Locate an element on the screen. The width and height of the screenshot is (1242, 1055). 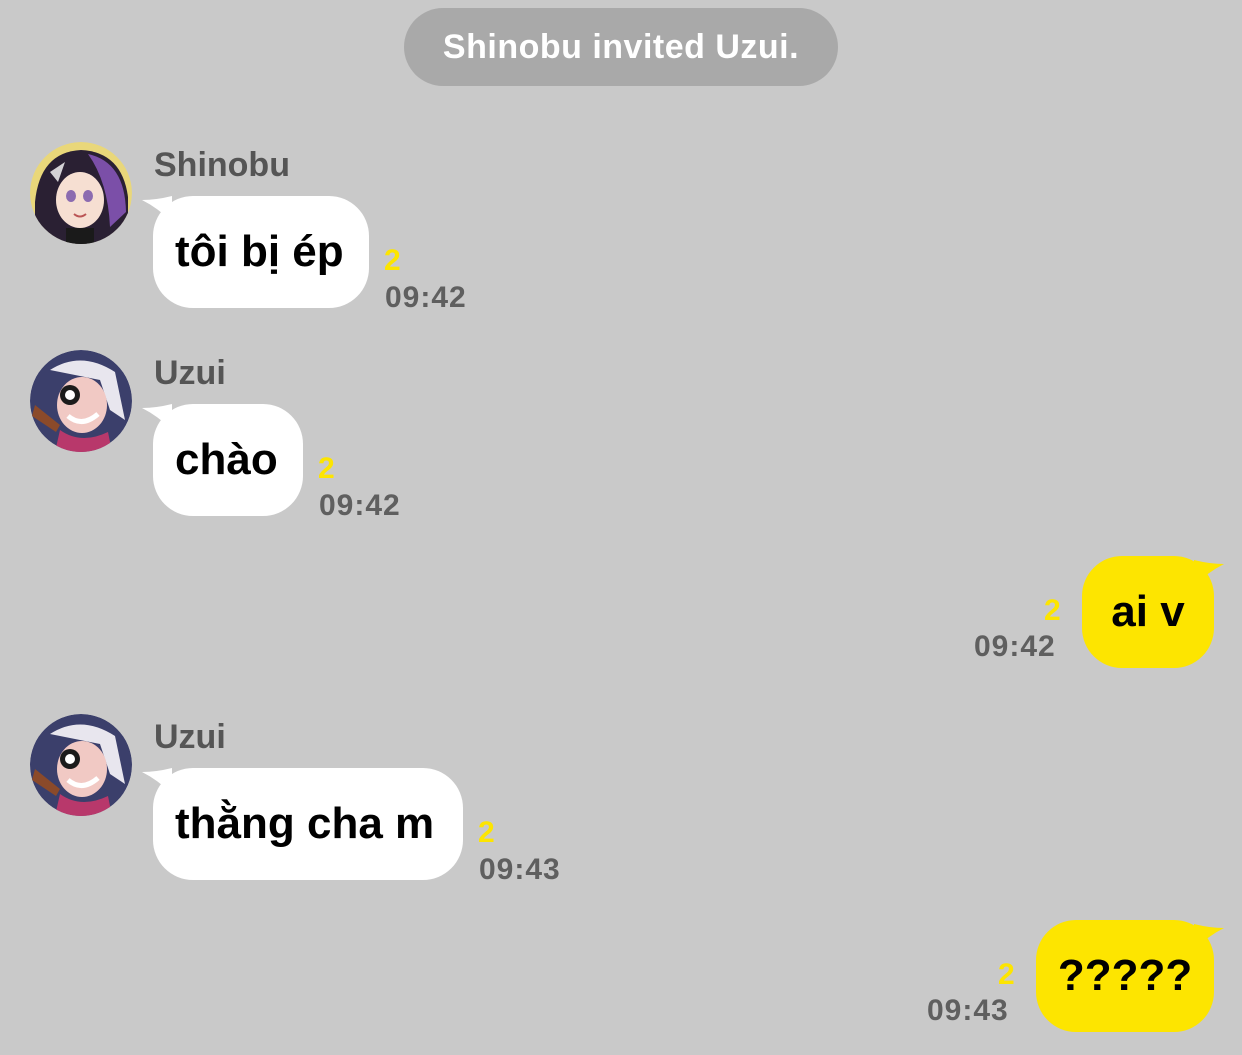
message-text: tôi bị ép is located at coordinates (259, 251).